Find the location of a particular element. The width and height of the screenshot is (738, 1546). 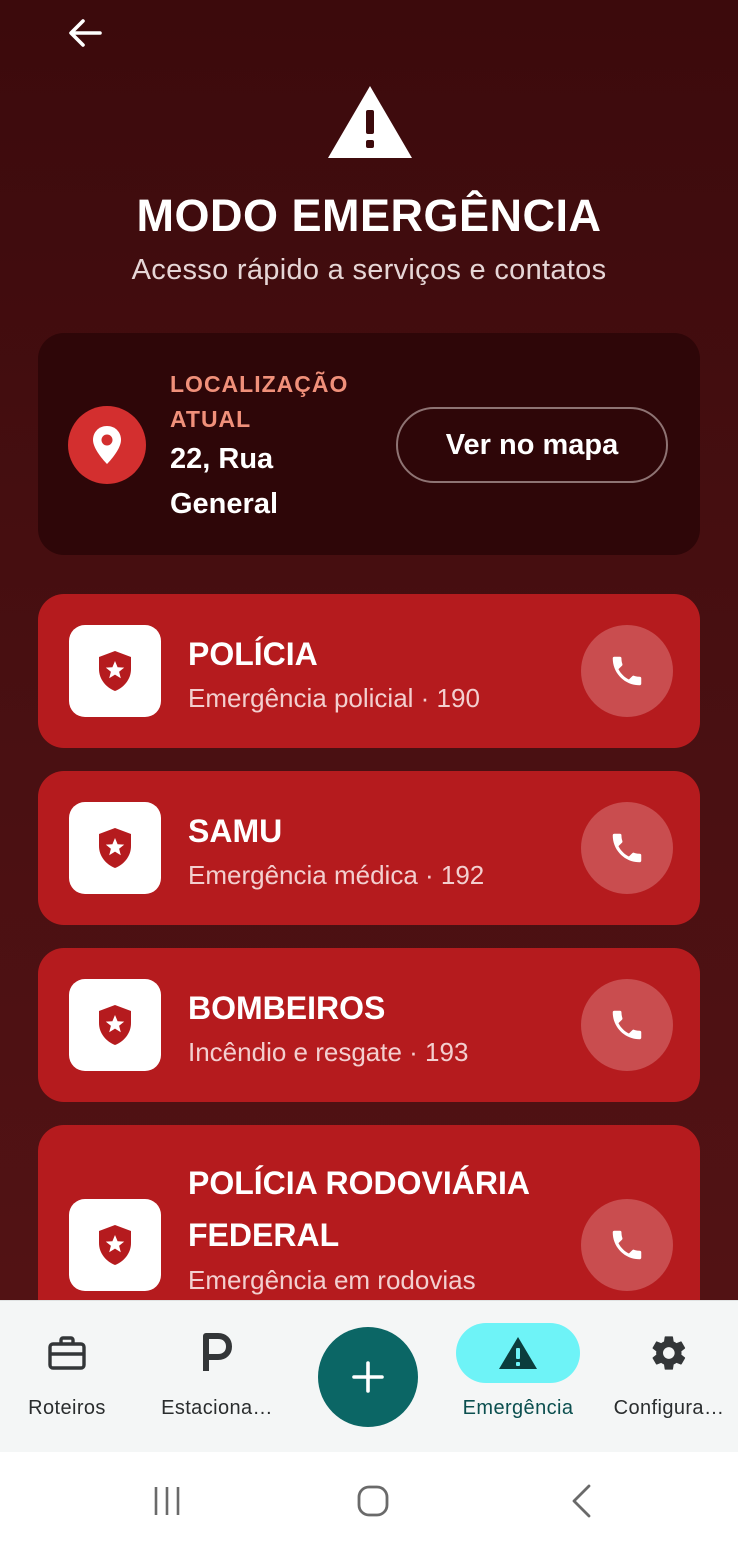

arrow-left-icon is located at coordinates (85, 33).